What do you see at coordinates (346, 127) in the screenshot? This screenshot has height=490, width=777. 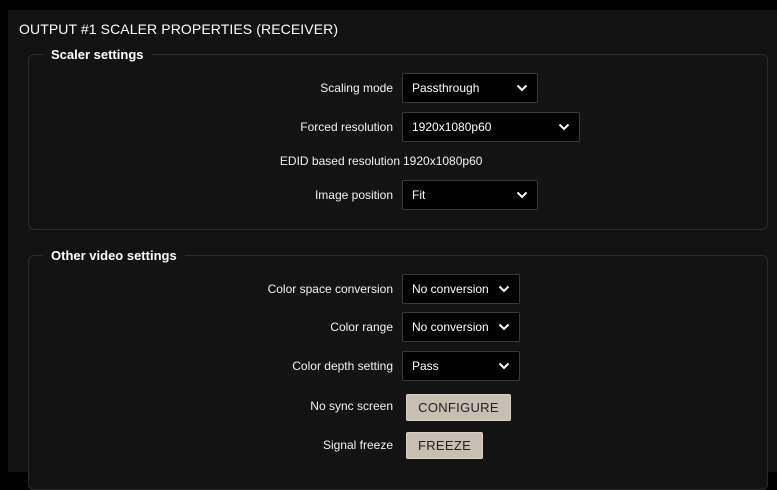 I see `forced-resolution-label: Forced resolution` at bounding box center [346, 127].